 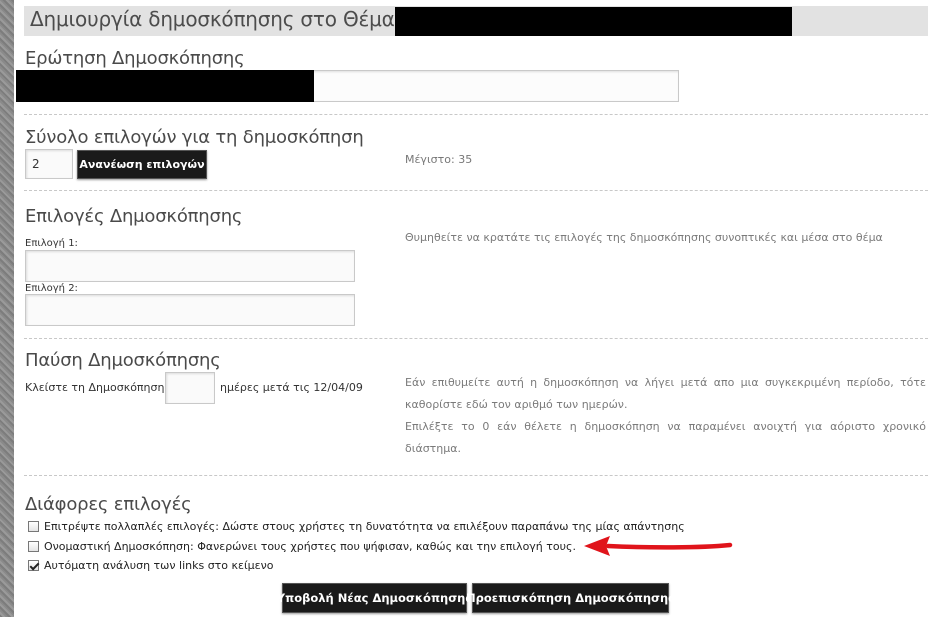 What do you see at coordinates (7, 308) in the screenshot?
I see `left-border-strip` at bounding box center [7, 308].